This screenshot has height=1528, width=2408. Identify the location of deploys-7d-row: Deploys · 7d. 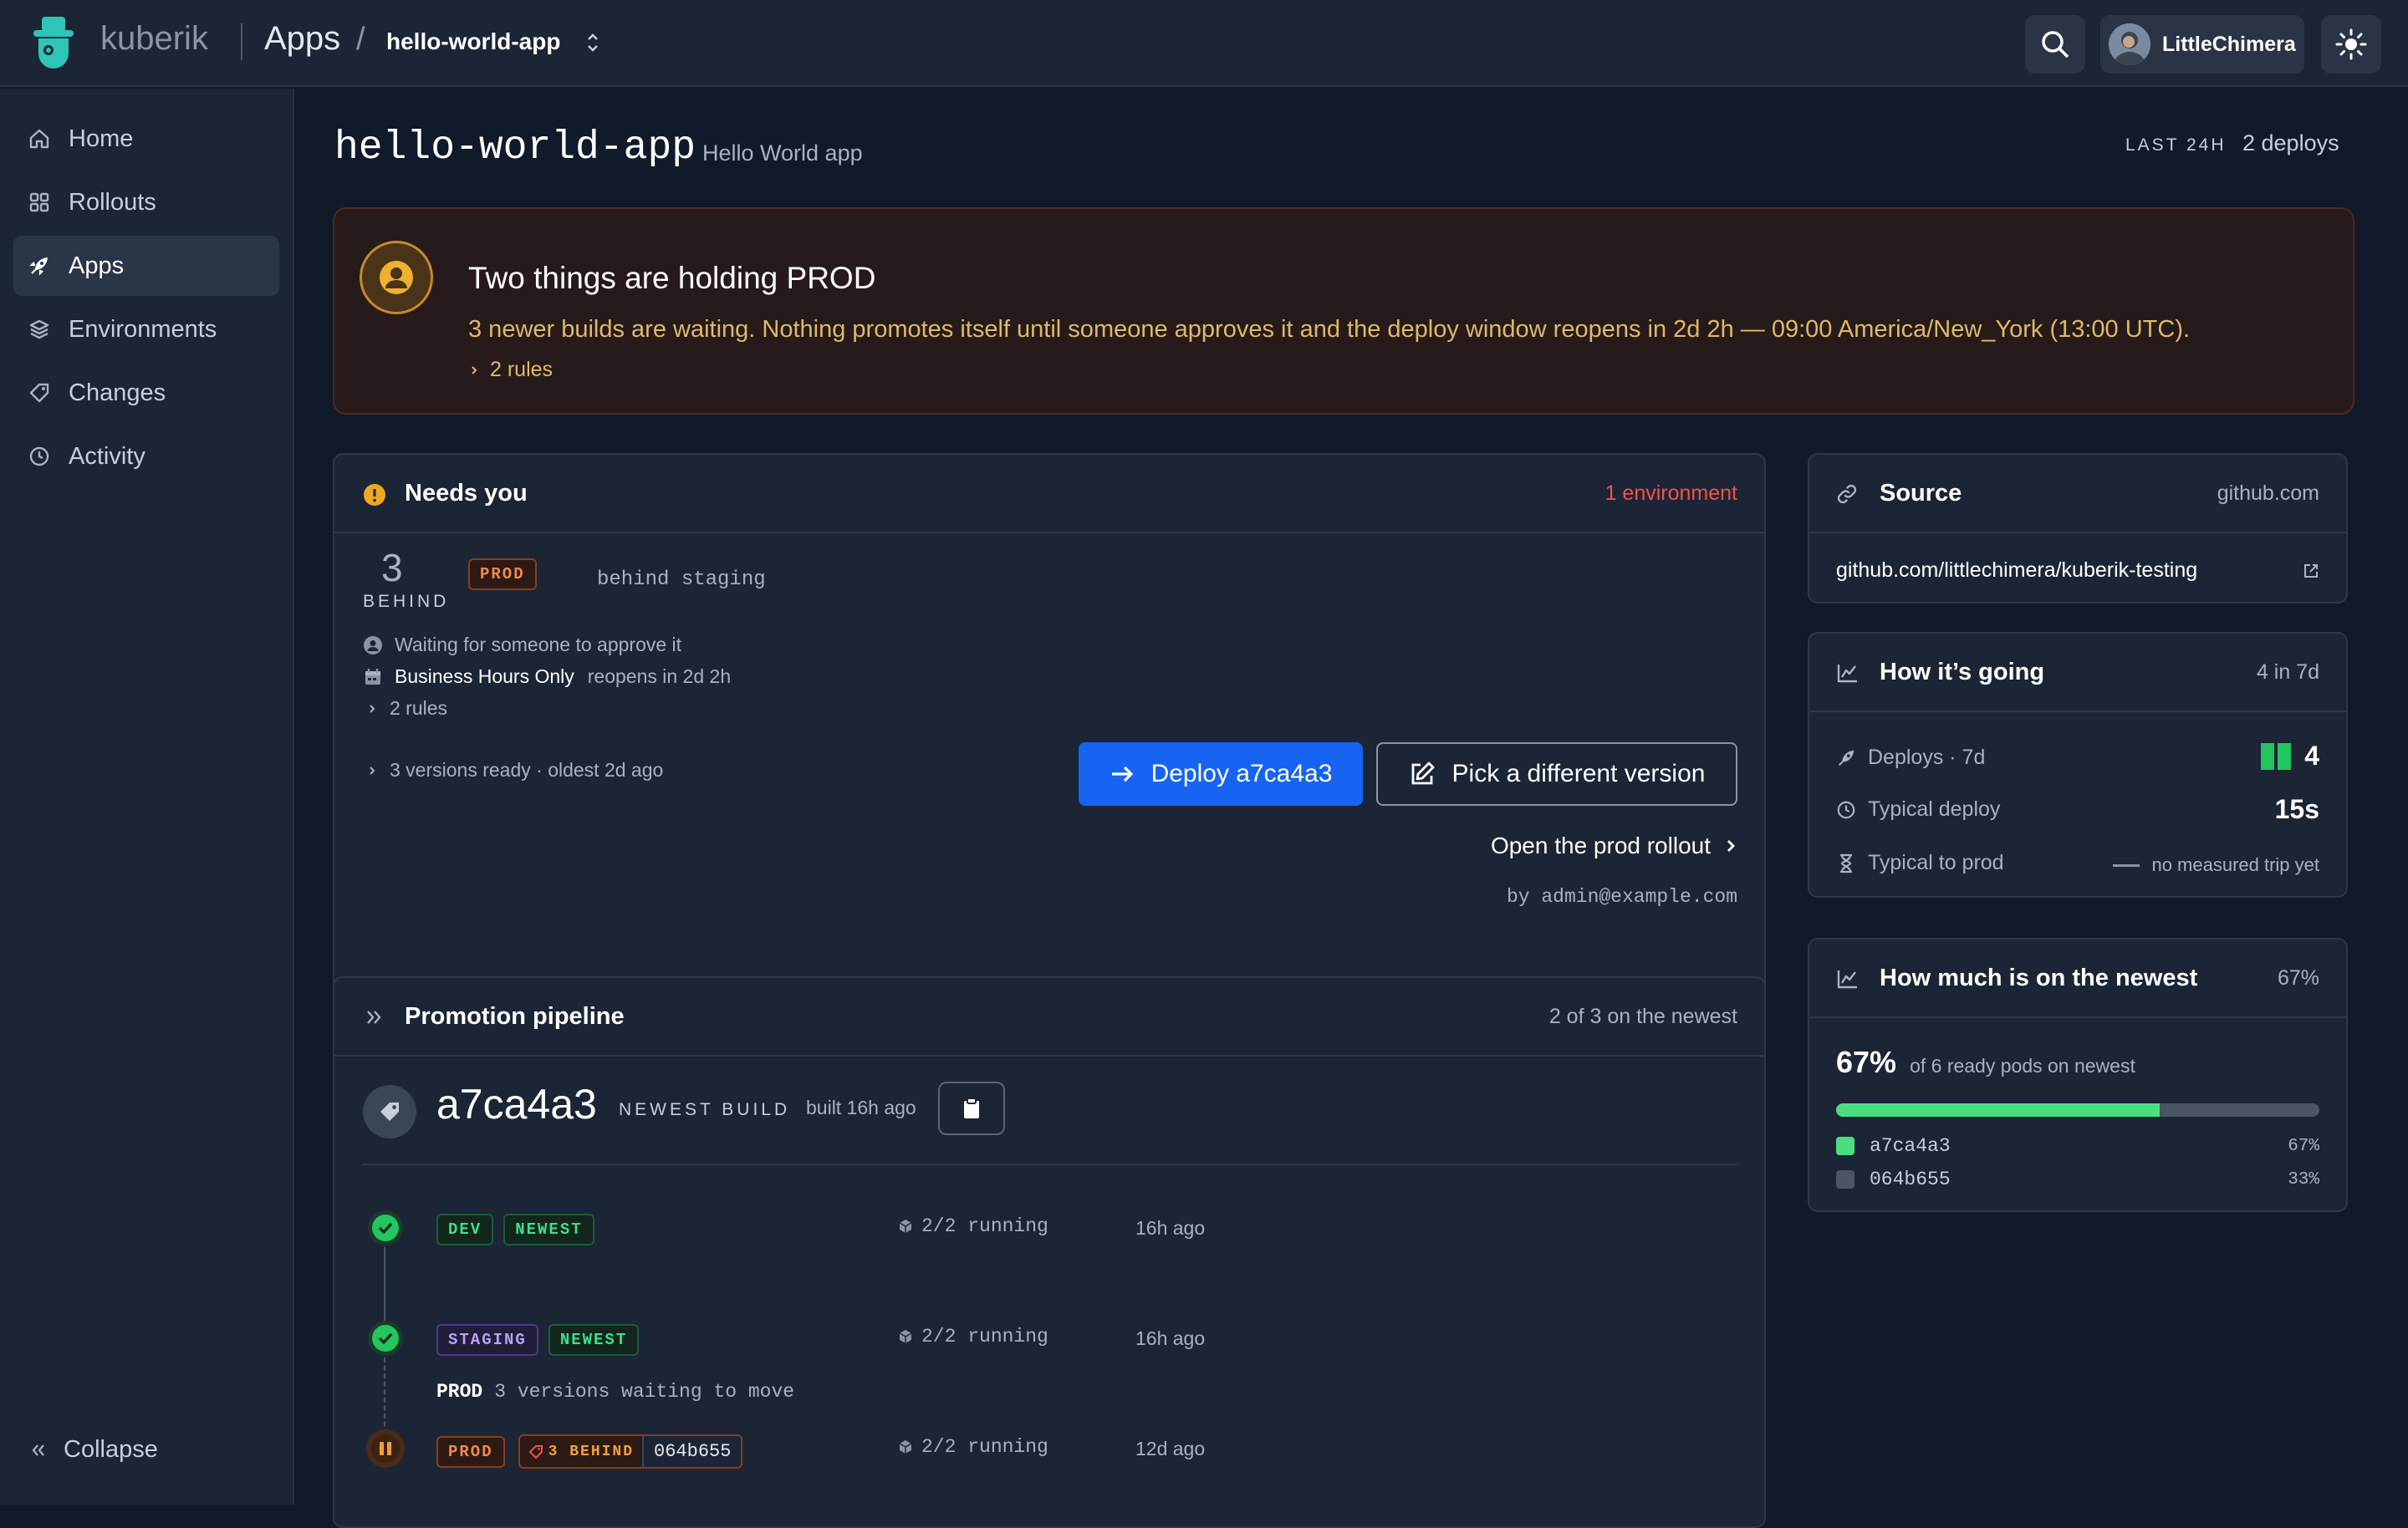
(1911, 758).